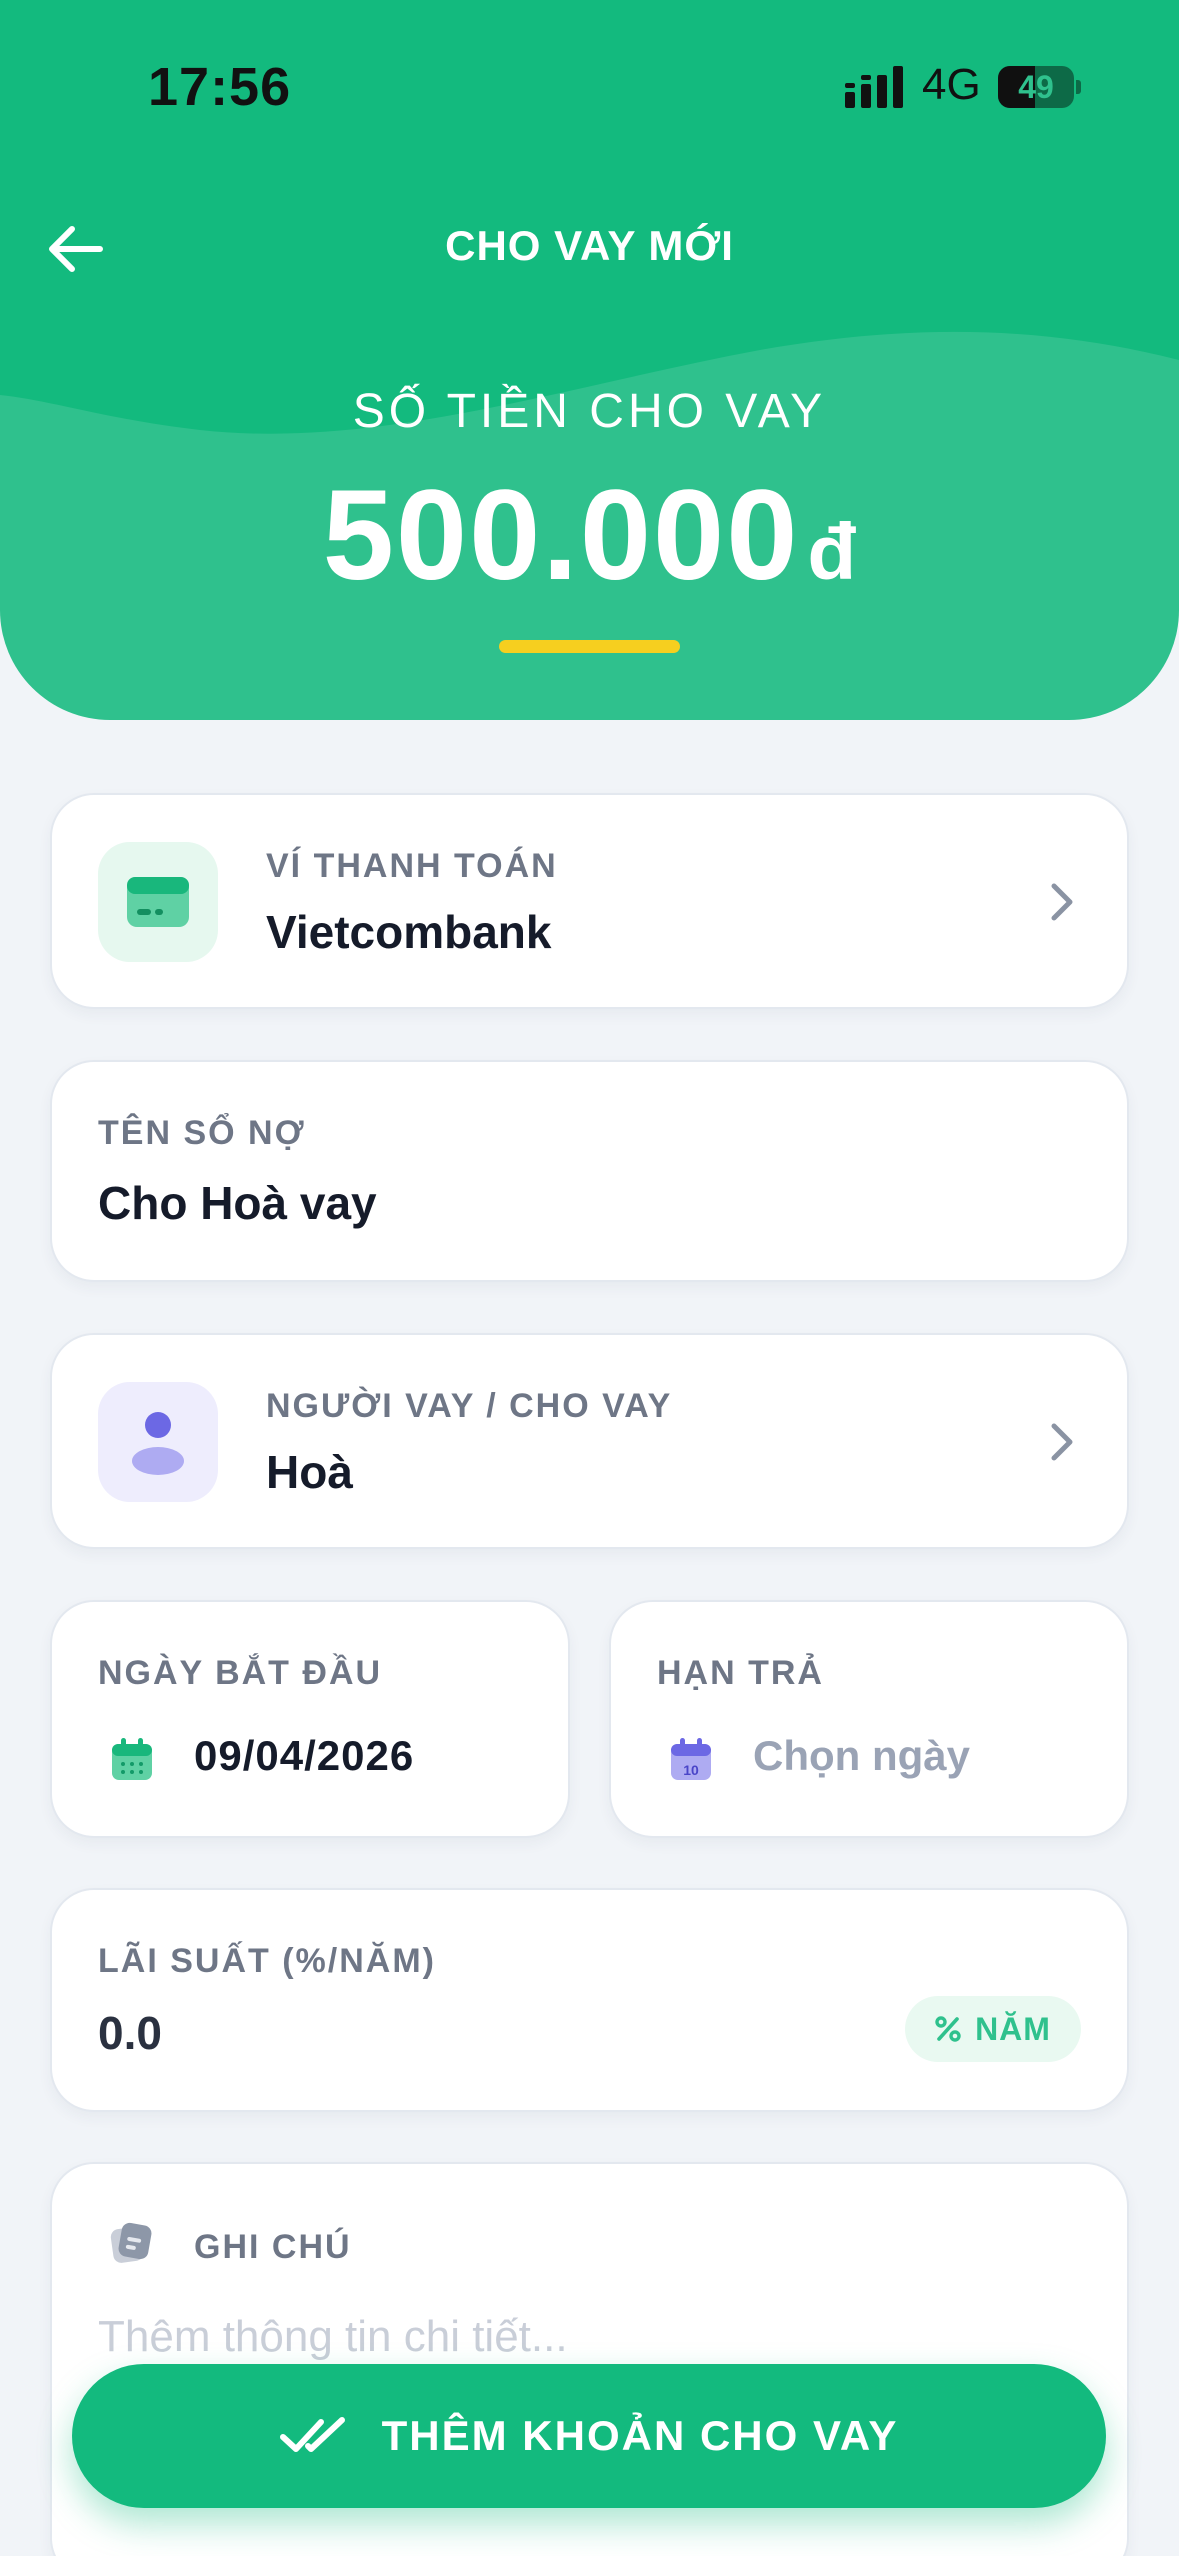 The width and height of the screenshot is (1179, 2556). I want to click on signal-icon, so click(874, 87).